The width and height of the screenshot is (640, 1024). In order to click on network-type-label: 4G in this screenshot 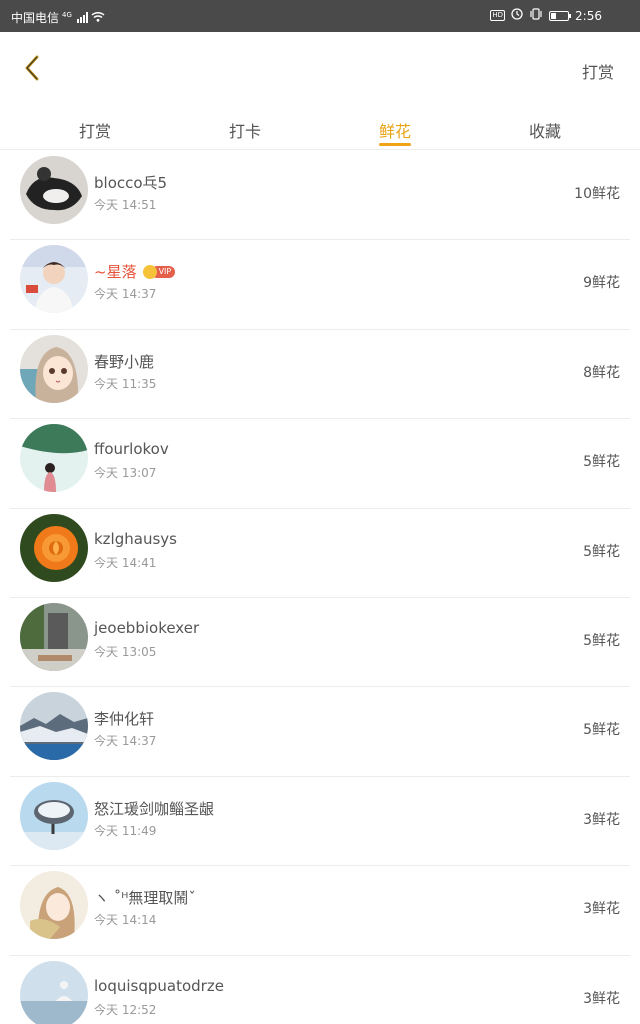, I will do `click(67, 14)`.